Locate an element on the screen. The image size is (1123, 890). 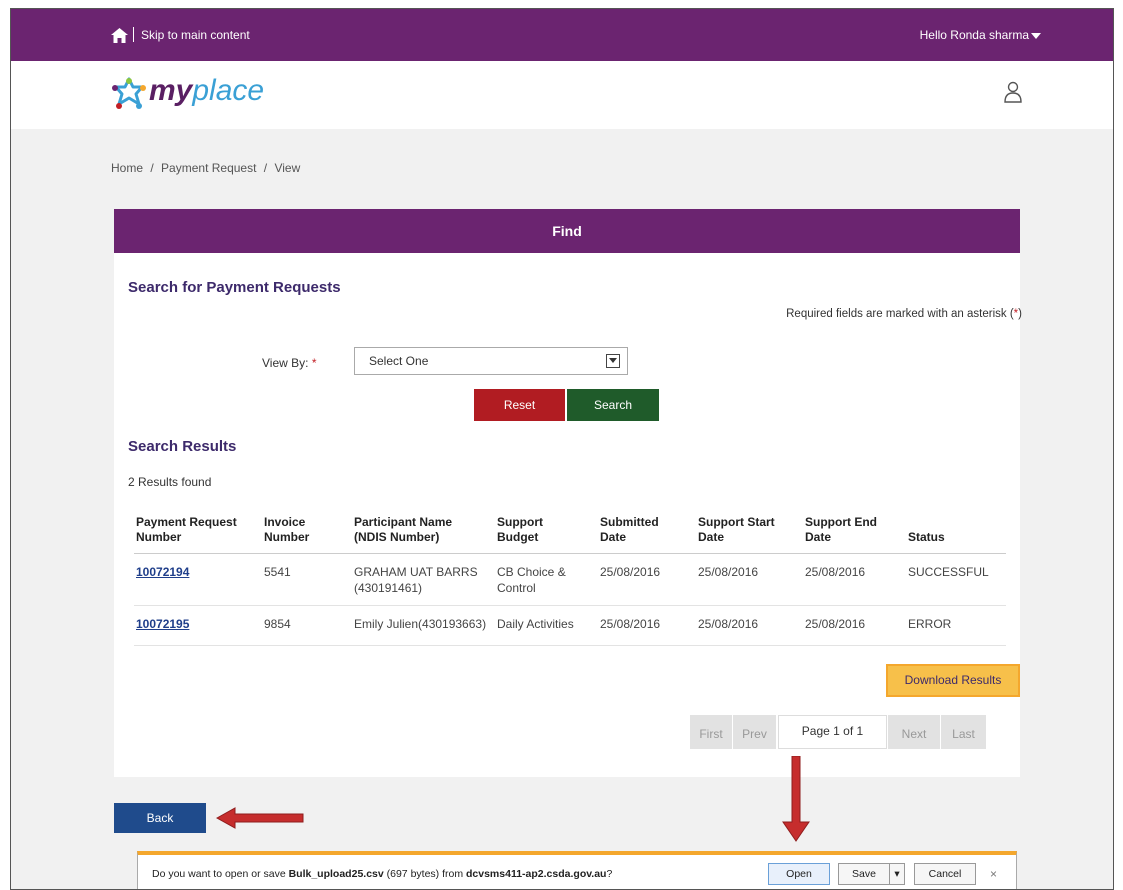
skip-link: Skip to main content is located at coordinates (195, 35).